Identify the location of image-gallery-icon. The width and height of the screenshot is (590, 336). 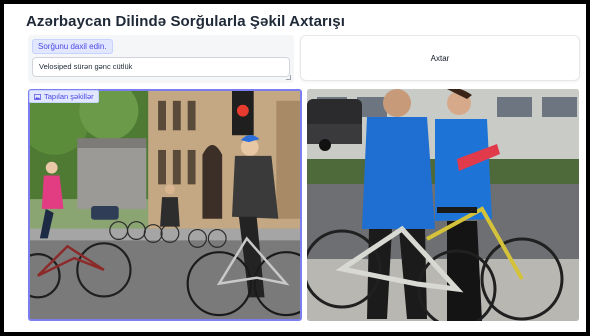
(37, 96).